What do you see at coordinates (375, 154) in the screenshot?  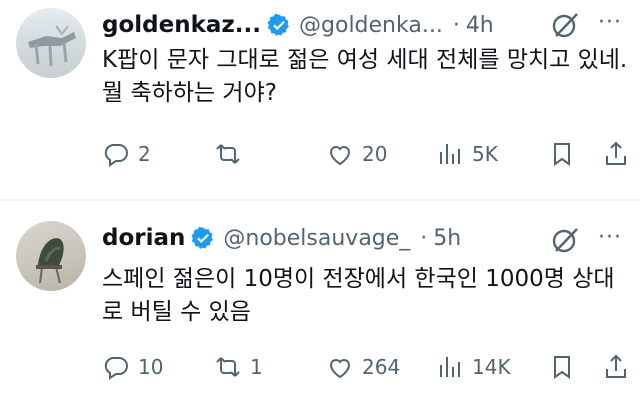 I see `like-count: 20` at bounding box center [375, 154].